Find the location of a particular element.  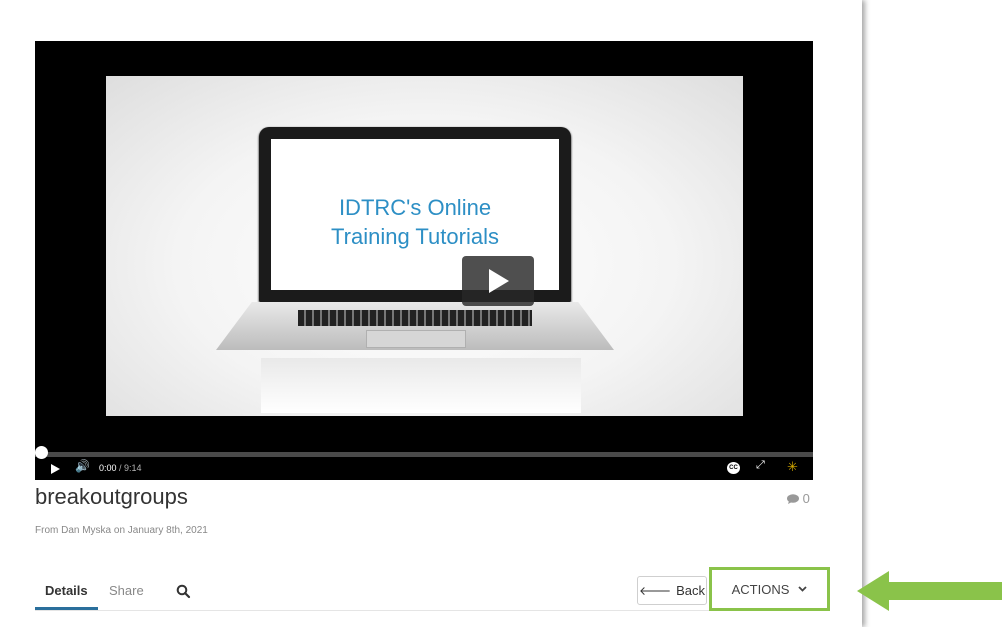

laptop-base-image is located at coordinates (415, 326).